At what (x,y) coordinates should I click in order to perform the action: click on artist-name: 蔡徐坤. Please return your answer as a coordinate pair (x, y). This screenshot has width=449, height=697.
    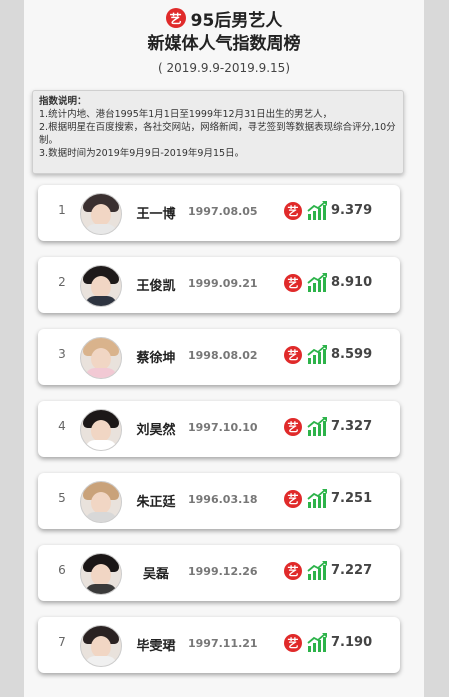
    Looking at the image, I should click on (156, 356).